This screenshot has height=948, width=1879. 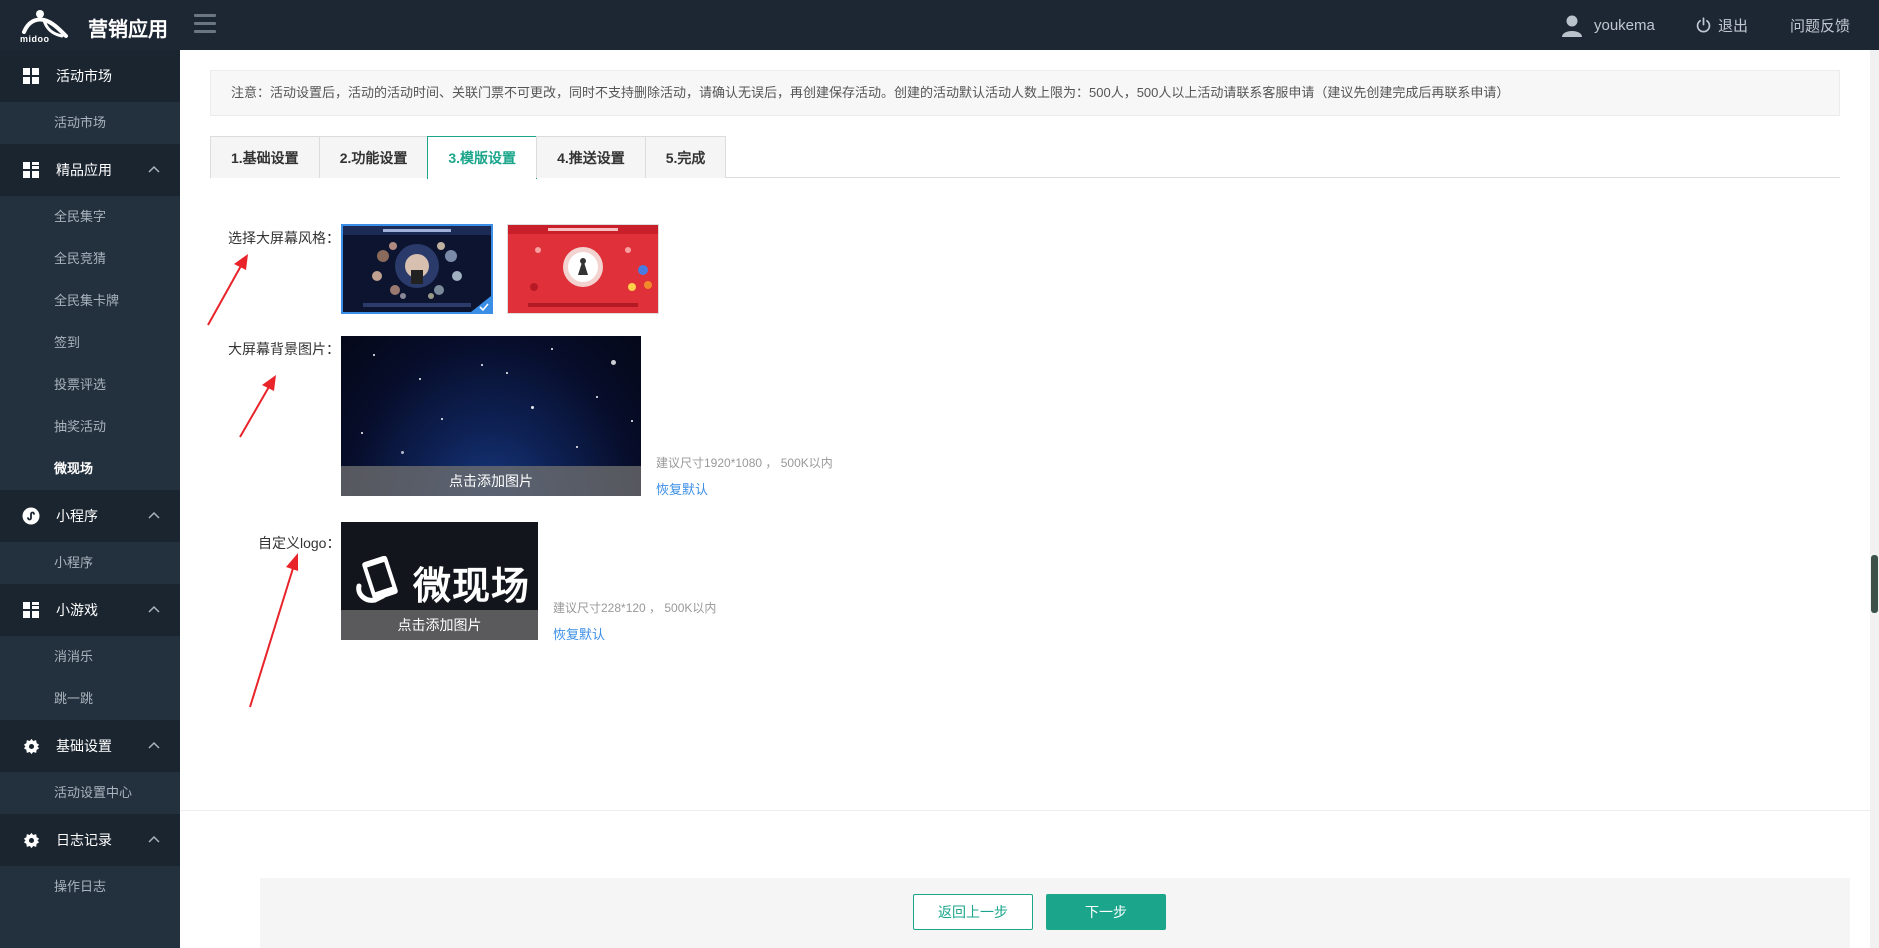 What do you see at coordinates (1733, 26) in the screenshot?
I see `logout-label: 退出` at bounding box center [1733, 26].